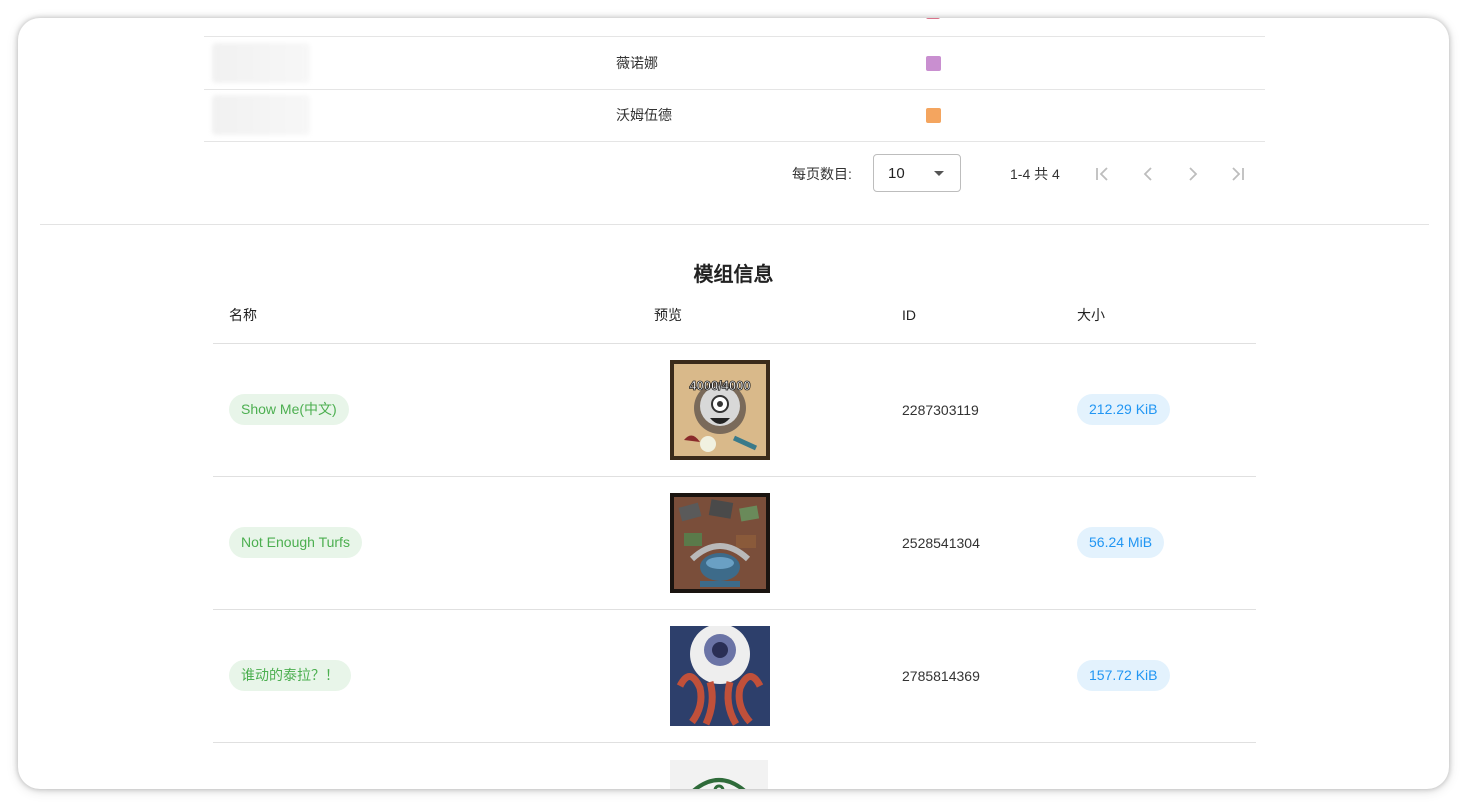  What do you see at coordinates (290, 675) in the screenshot?
I see `mod-name-chip: 谁动的泰拉？！` at bounding box center [290, 675].